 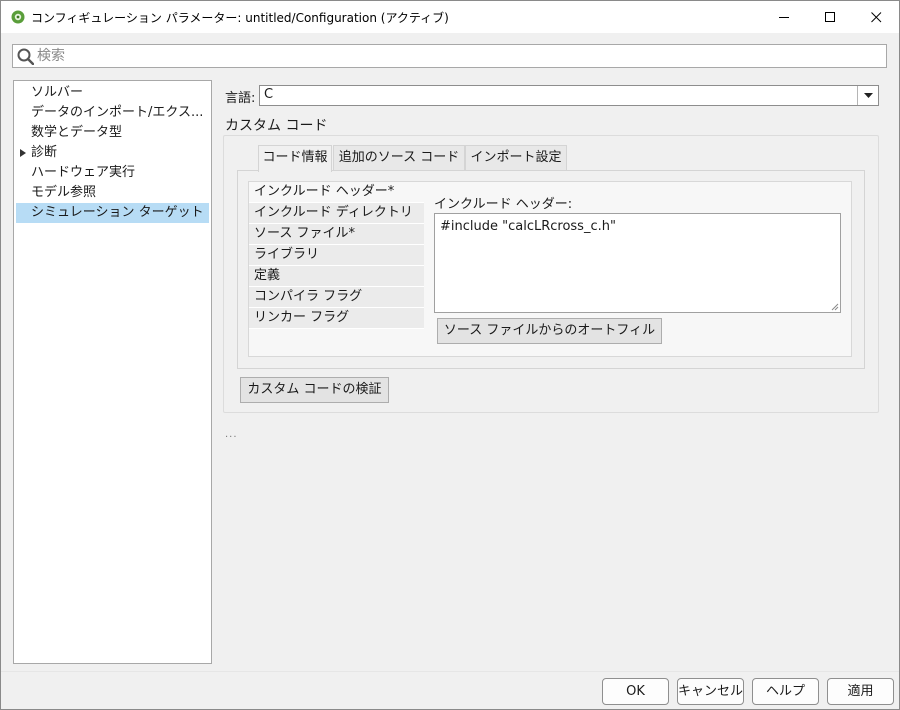 What do you see at coordinates (117, 212) in the screenshot?
I see `tree-item-label: シミュレーション ターゲット` at bounding box center [117, 212].